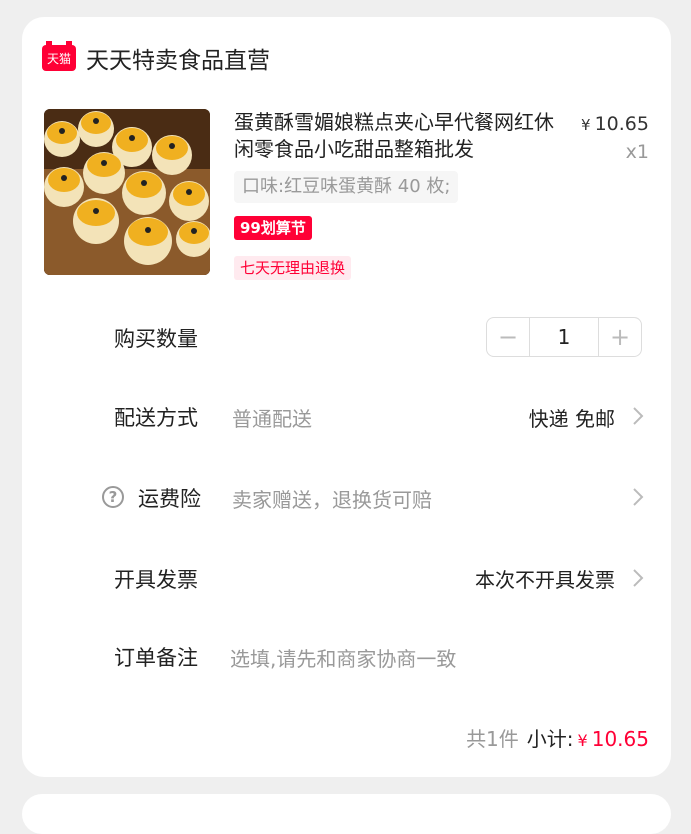 Image resolution: width=691 pixels, height=834 pixels. Describe the element at coordinates (508, 337) in the screenshot. I see `decrease-button: −` at that location.